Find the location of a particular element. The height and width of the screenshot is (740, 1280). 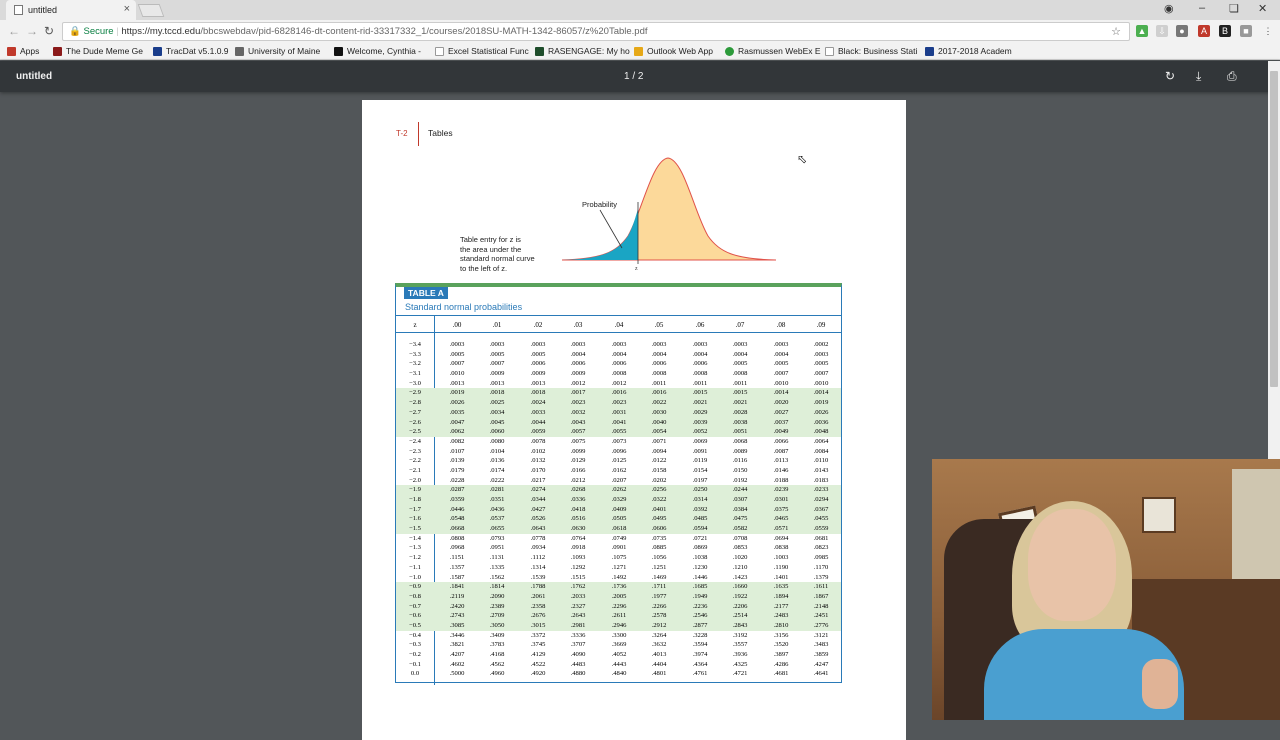

probability-cell: .3859 is located at coordinates (821, 654).